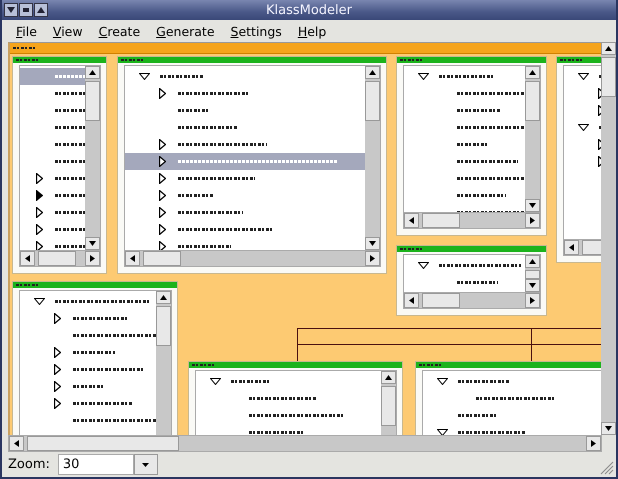  I want to click on resize-grip-icon, so click(607, 468).